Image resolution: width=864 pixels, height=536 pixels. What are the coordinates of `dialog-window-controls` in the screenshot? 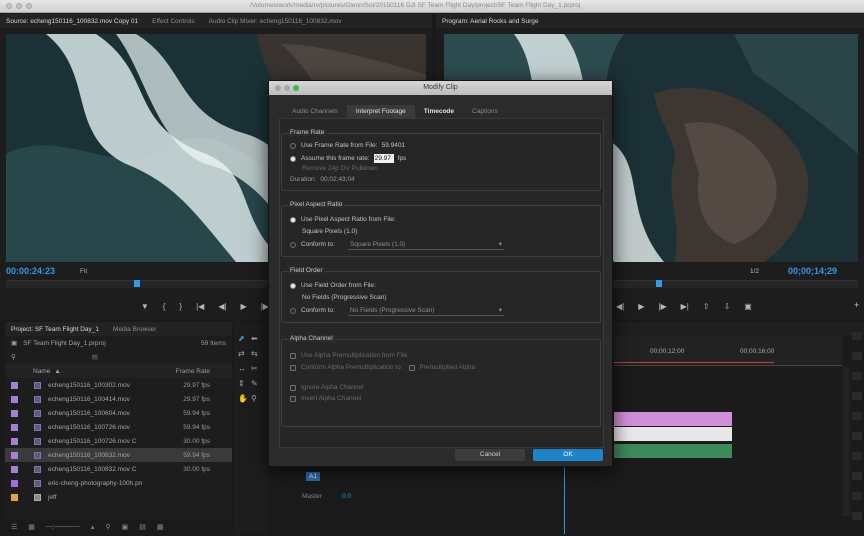 It's located at (287, 88).